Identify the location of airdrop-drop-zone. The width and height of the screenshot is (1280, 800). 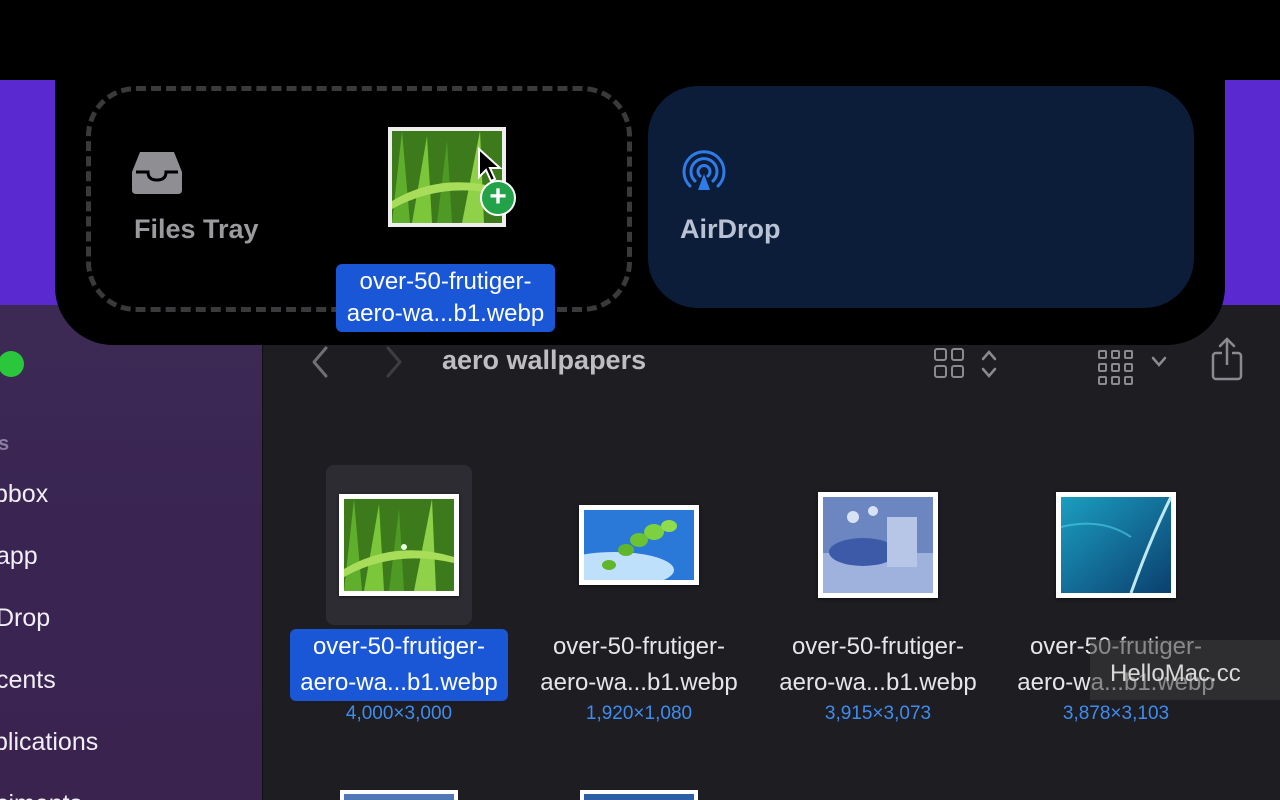
(921, 197).